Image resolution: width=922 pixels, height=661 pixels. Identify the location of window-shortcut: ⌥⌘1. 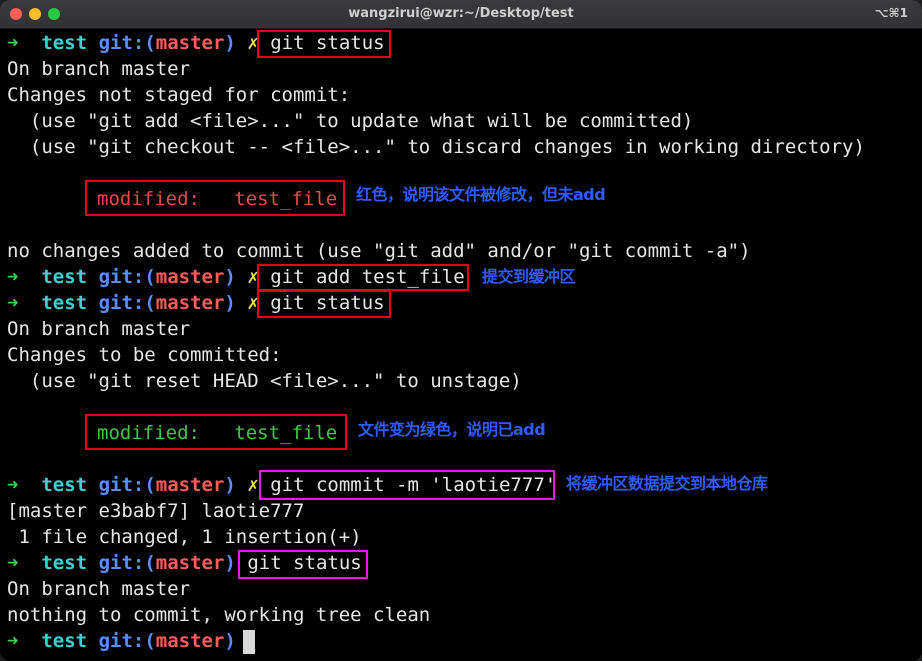
(891, 13).